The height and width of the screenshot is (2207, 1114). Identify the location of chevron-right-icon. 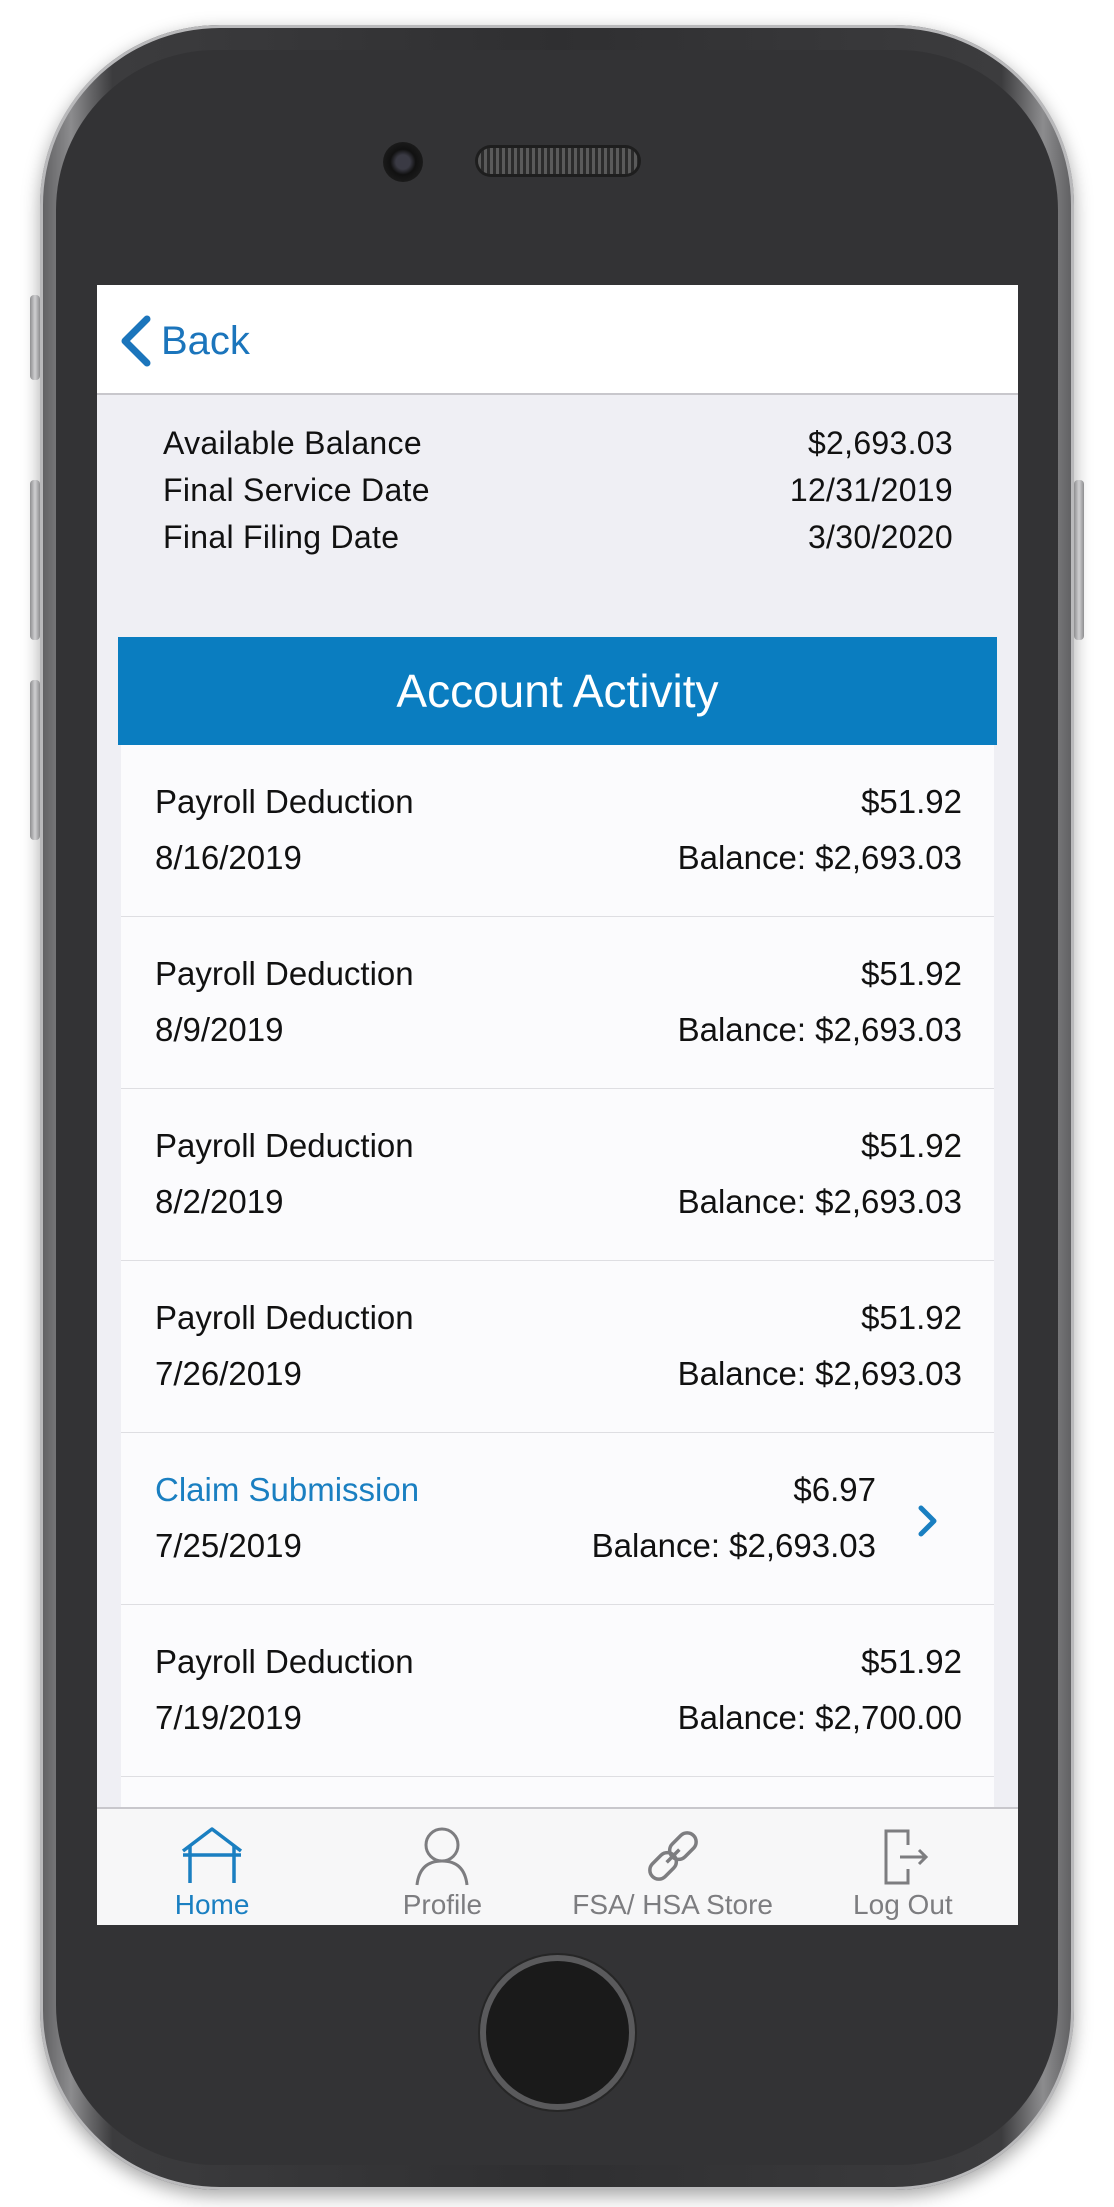
(928, 1521).